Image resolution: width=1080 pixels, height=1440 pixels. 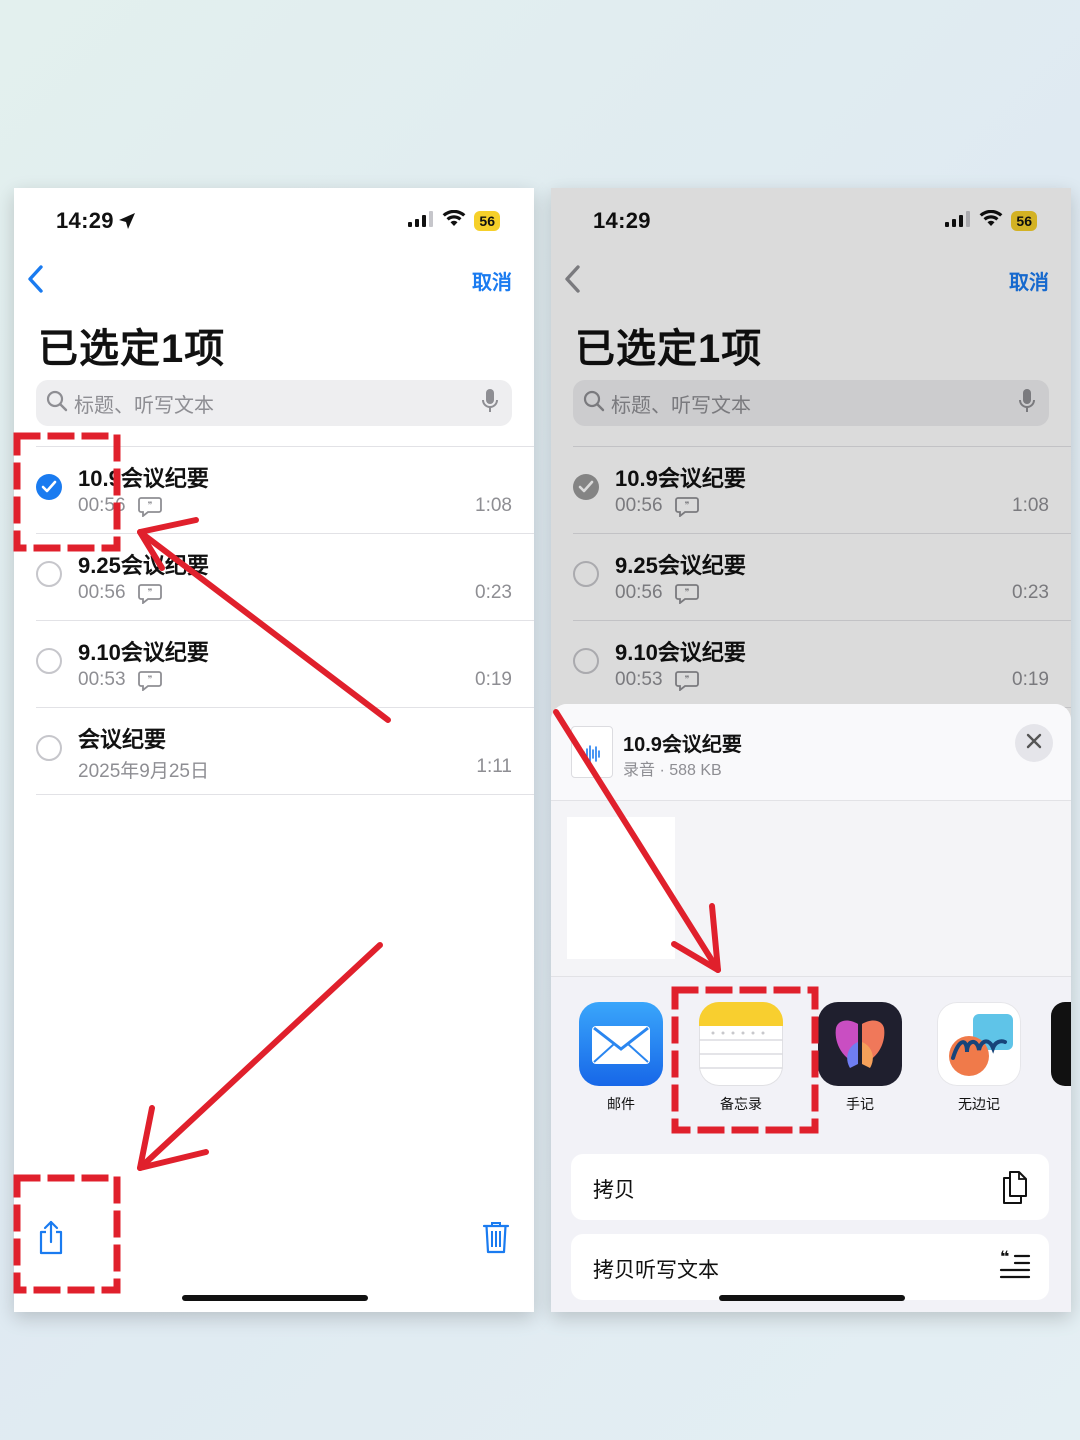 I want to click on app-label: 无边记, so click(x=979, y=1104).